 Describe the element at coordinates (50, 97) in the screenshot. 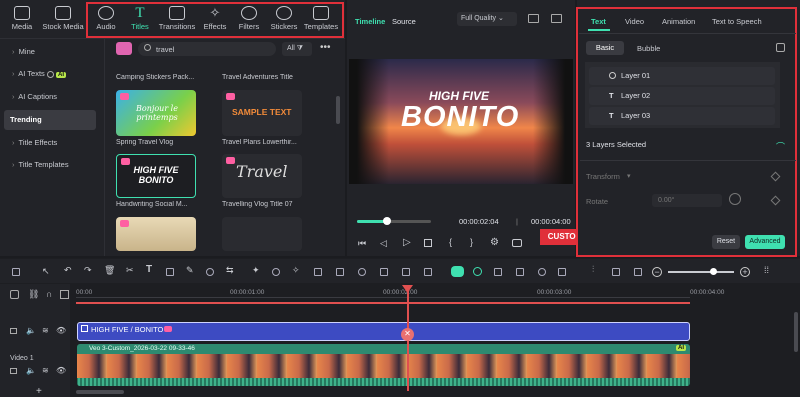

I see `sidebar-item-ai-captions: › AI Captions` at that location.